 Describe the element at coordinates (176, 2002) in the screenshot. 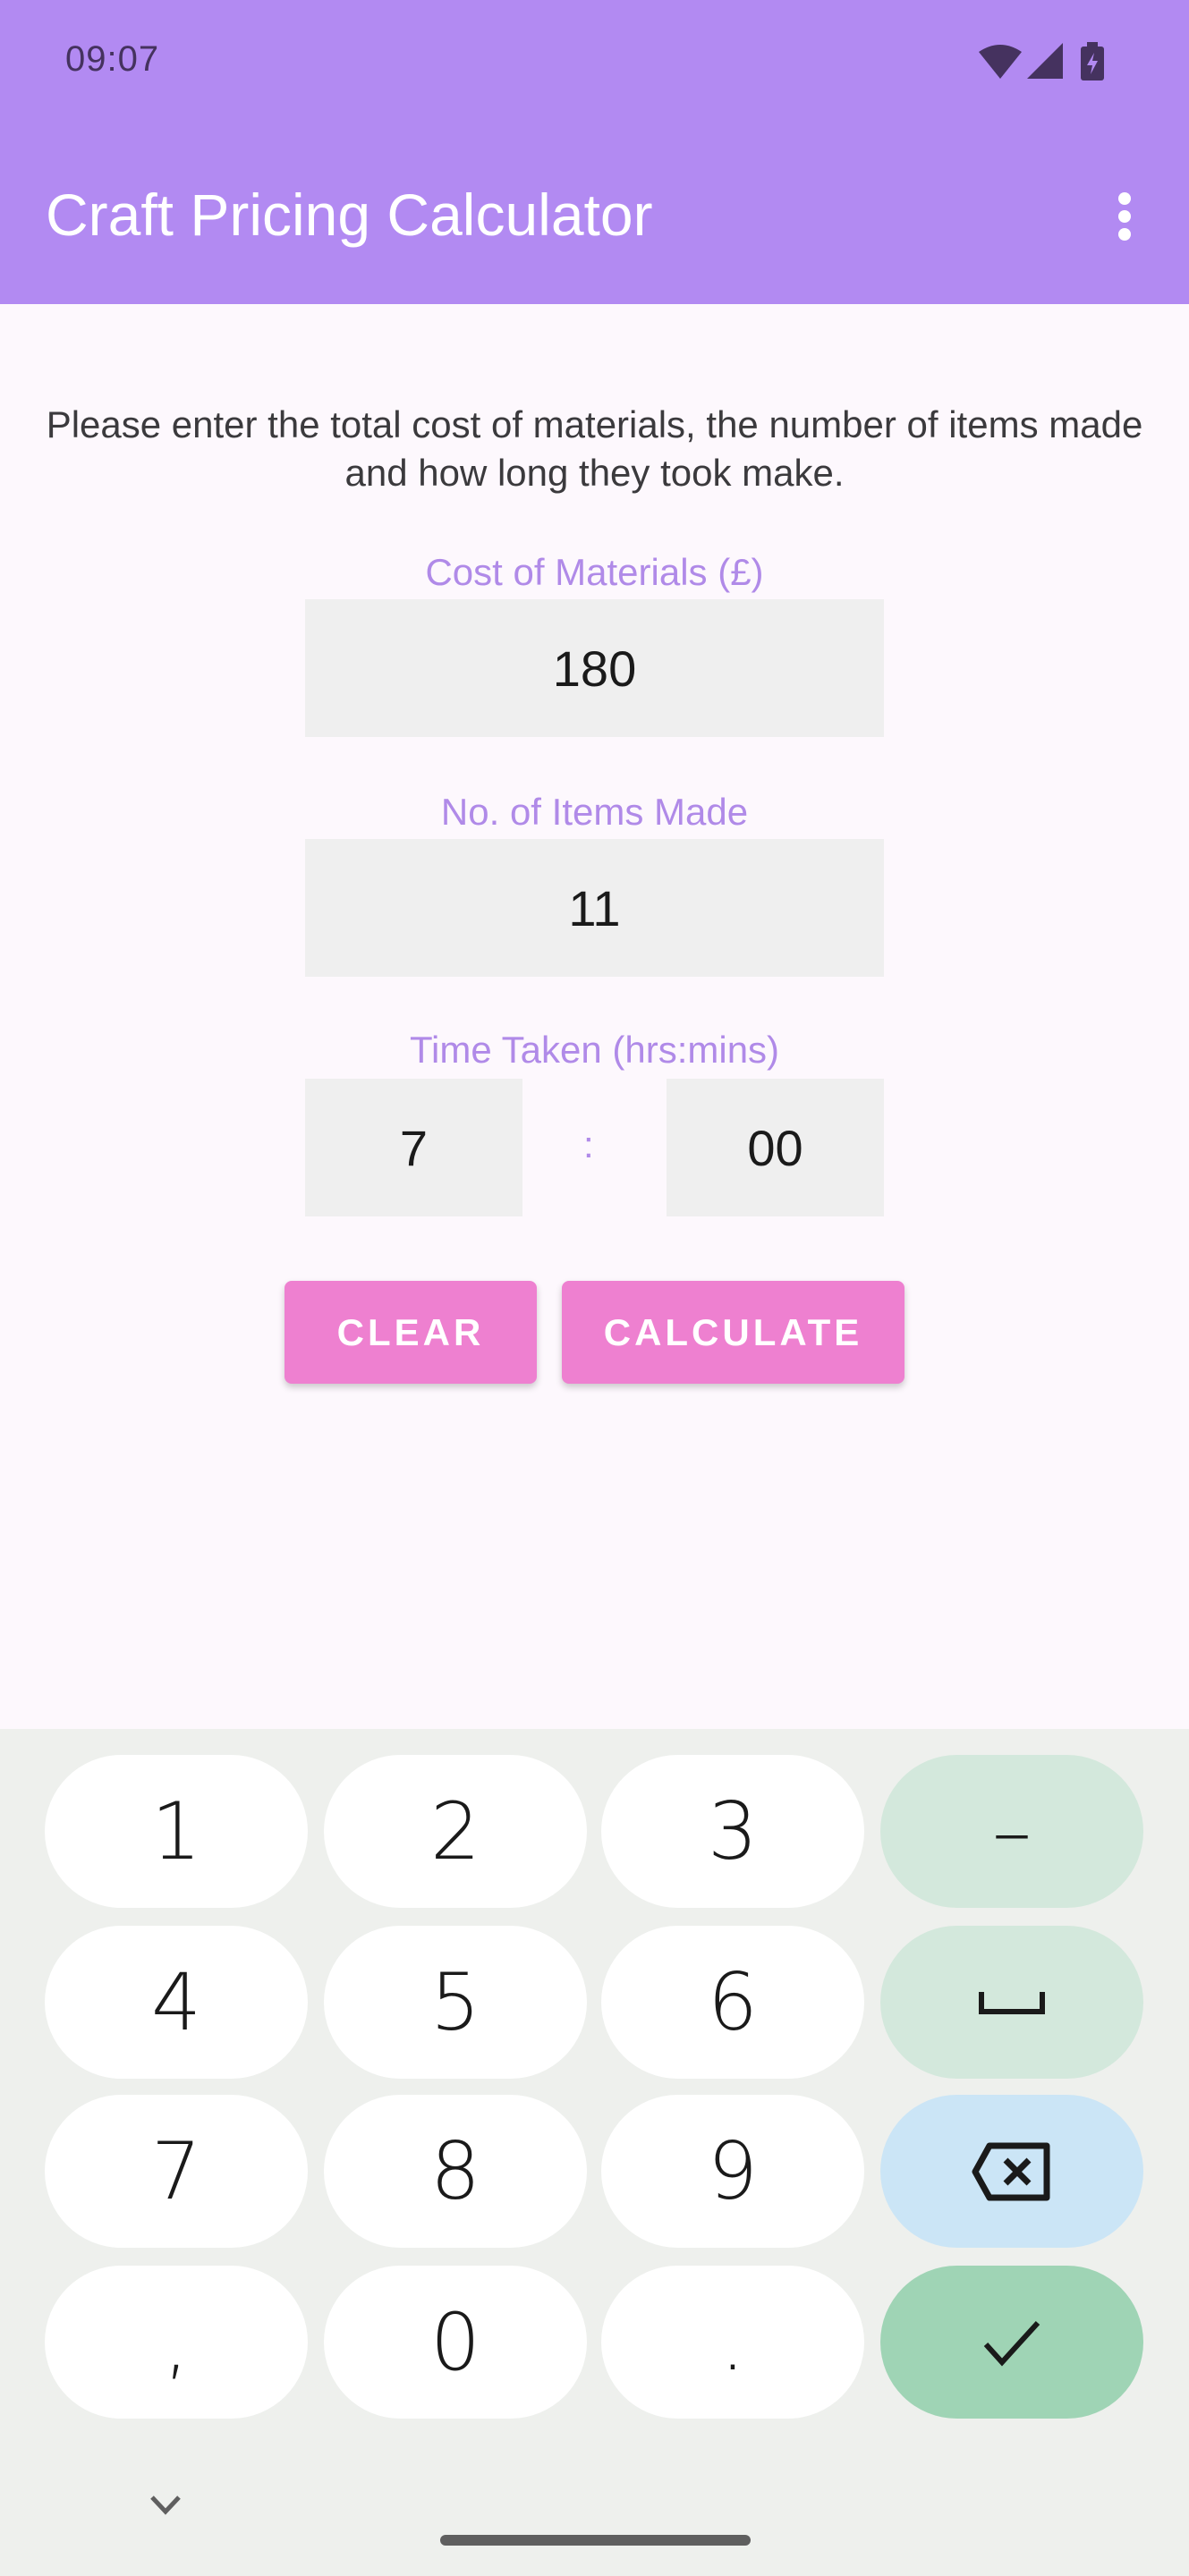

I see `key-4: 4` at that location.